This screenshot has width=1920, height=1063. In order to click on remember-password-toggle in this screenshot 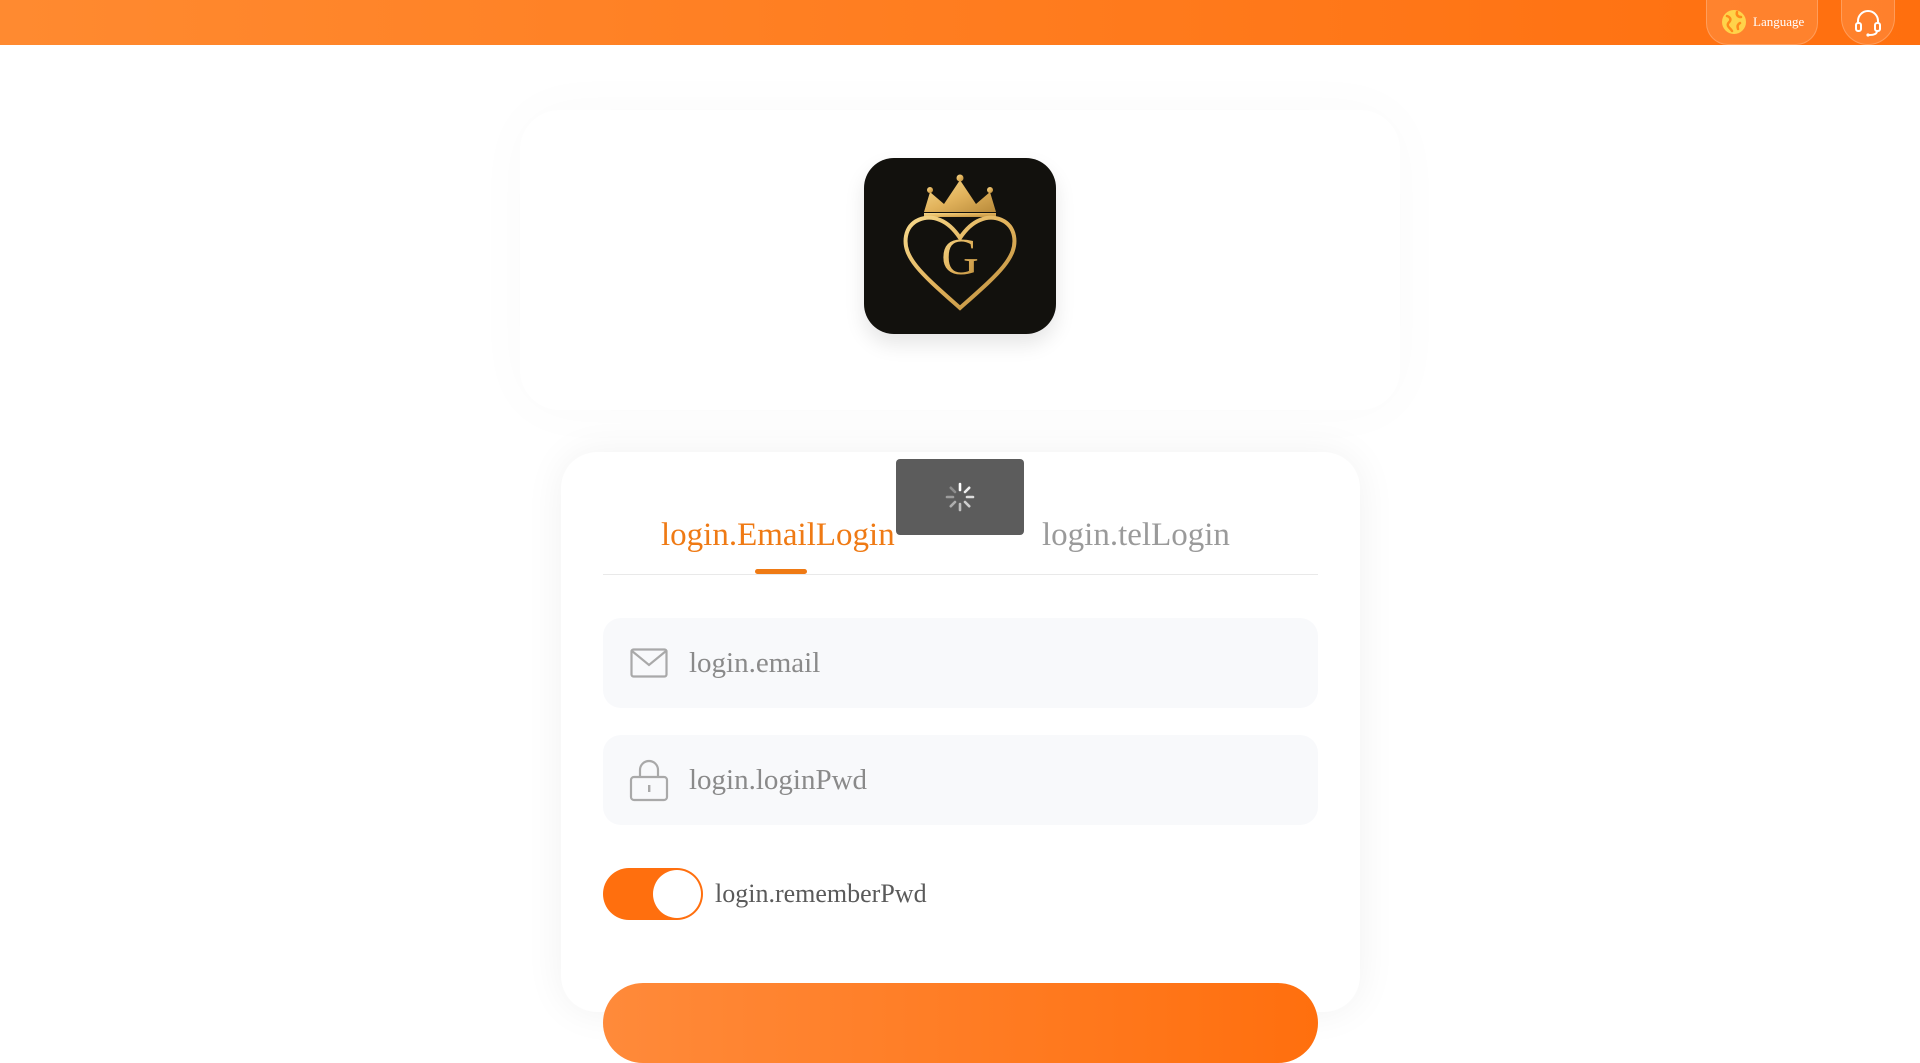, I will do `click(653, 894)`.